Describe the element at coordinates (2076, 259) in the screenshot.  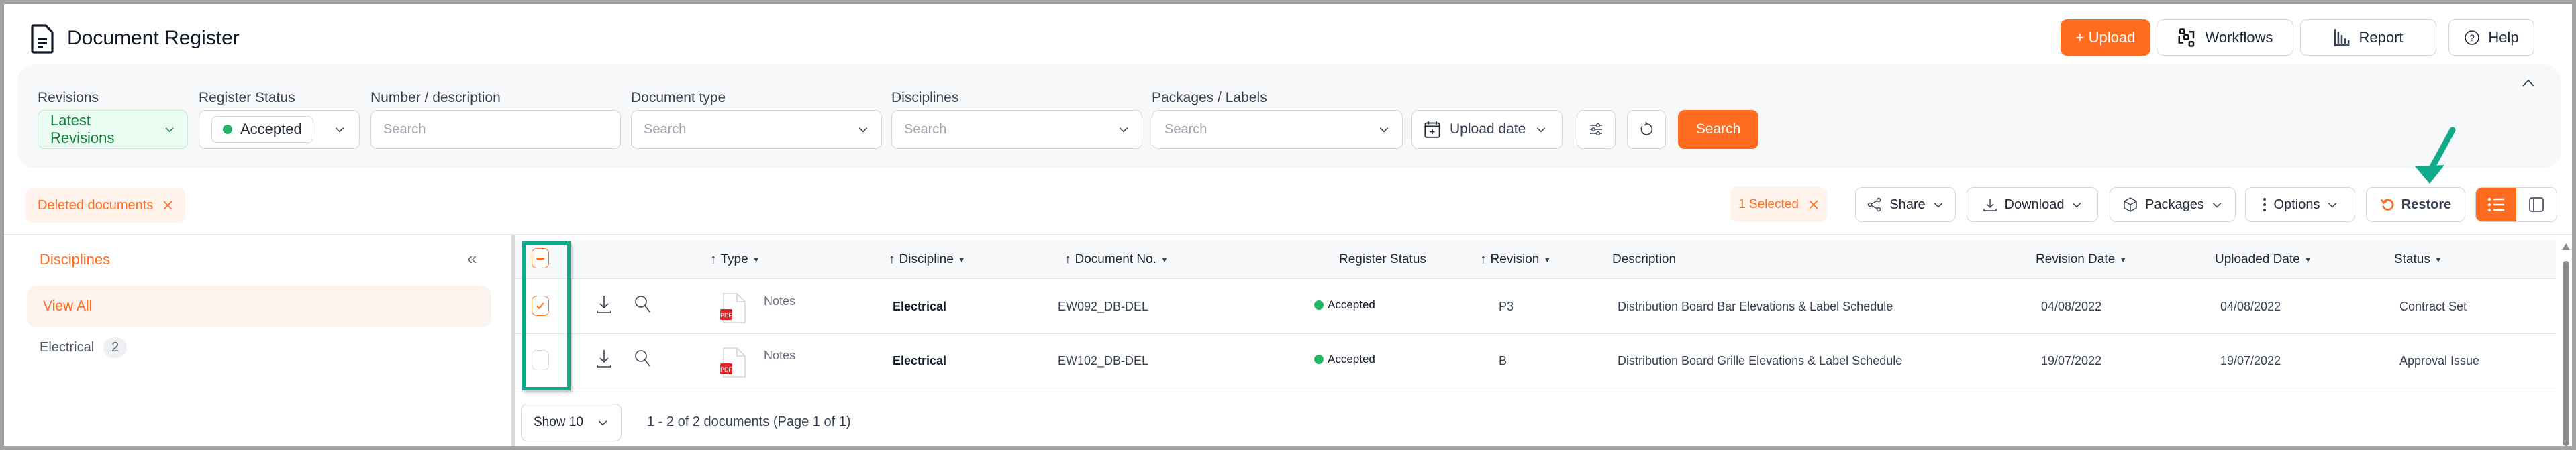
I see `column-revision-date-label: Revision Date` at that location.